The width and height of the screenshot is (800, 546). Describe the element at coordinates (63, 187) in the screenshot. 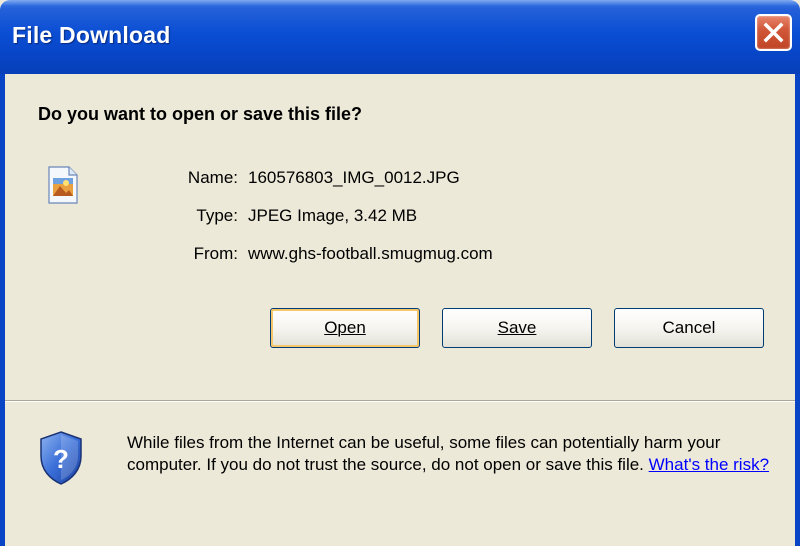

I see `jpeg-file-icon` at that location.